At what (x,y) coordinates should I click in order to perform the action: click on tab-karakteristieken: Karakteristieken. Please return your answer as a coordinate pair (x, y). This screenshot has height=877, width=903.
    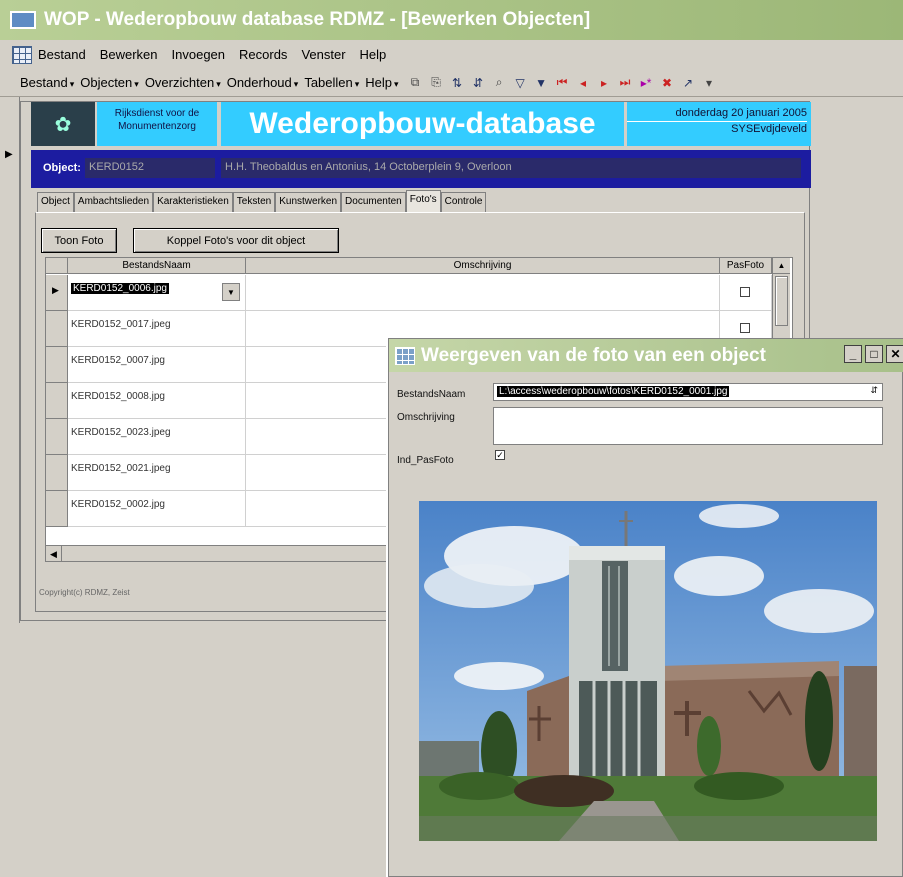
    Looking at the image, I should click on (193, 202).